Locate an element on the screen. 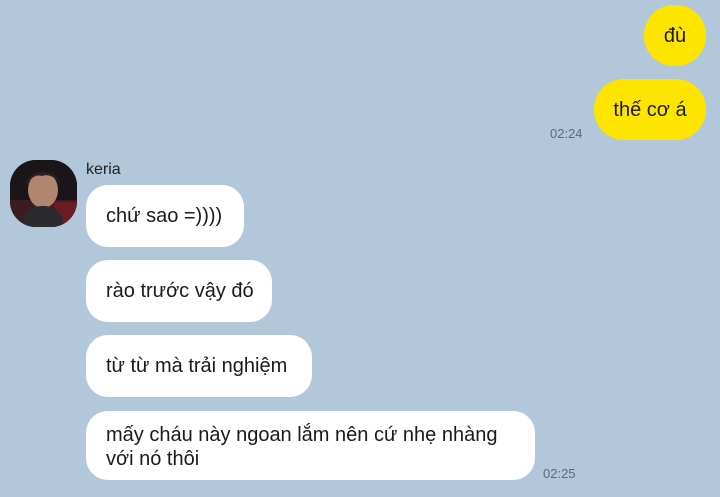 This screenshot has height=497, width=720. message-text: chứ sao =)))) is located at coordinates (164, 216).